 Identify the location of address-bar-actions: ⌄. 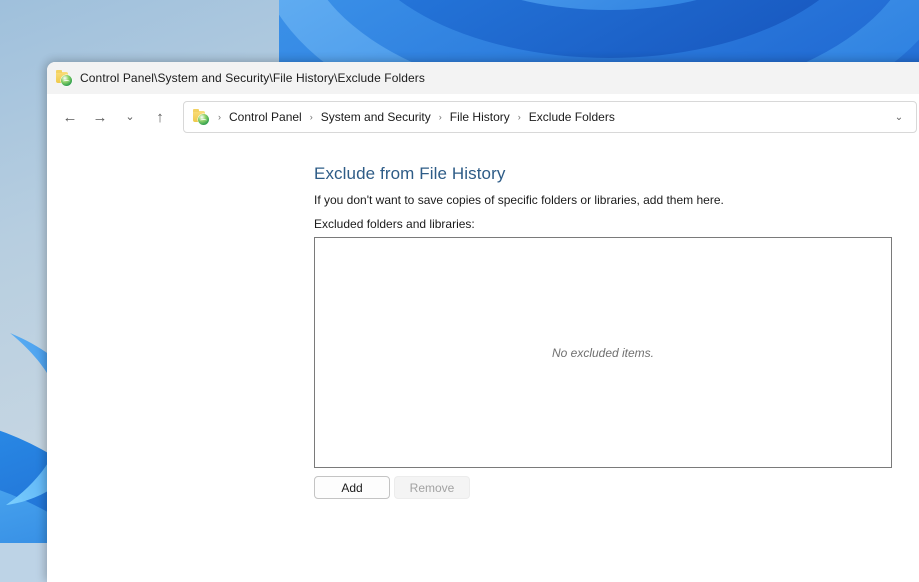
(901, 117).